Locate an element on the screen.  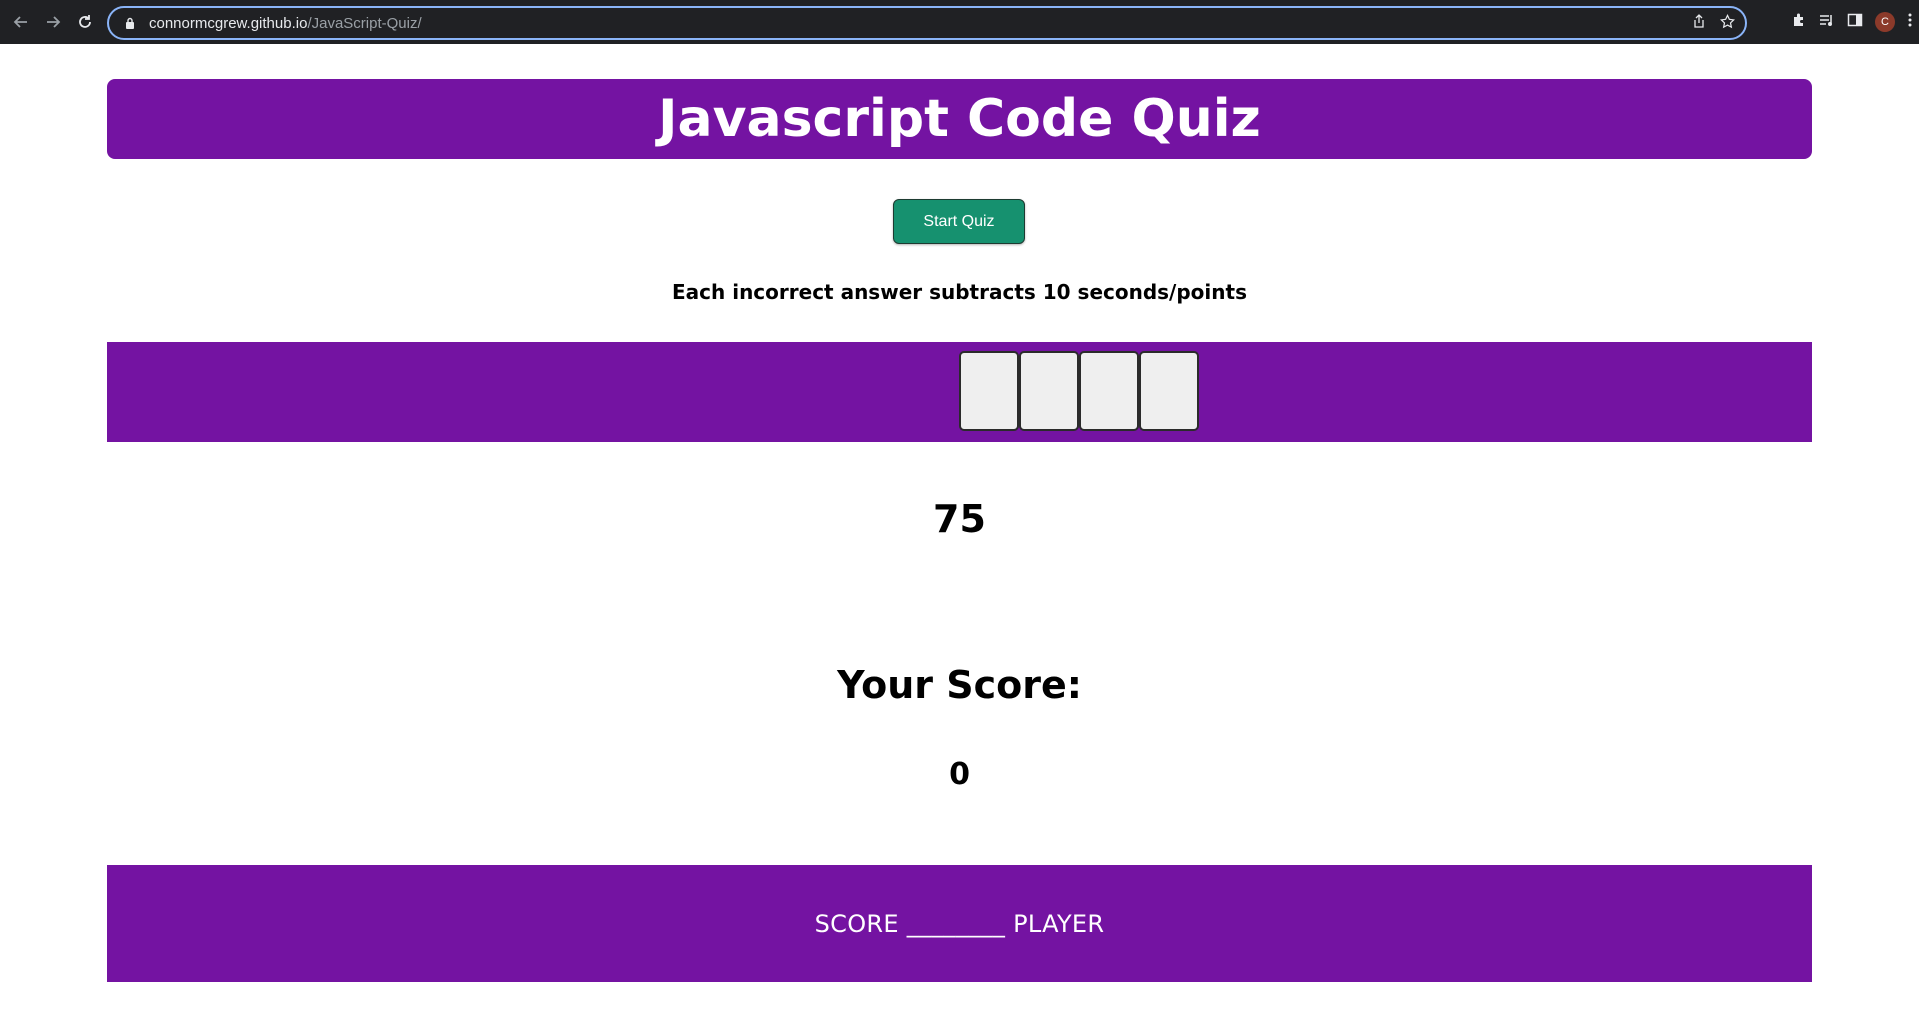
lock-icon is located at coordinates (130, 23).